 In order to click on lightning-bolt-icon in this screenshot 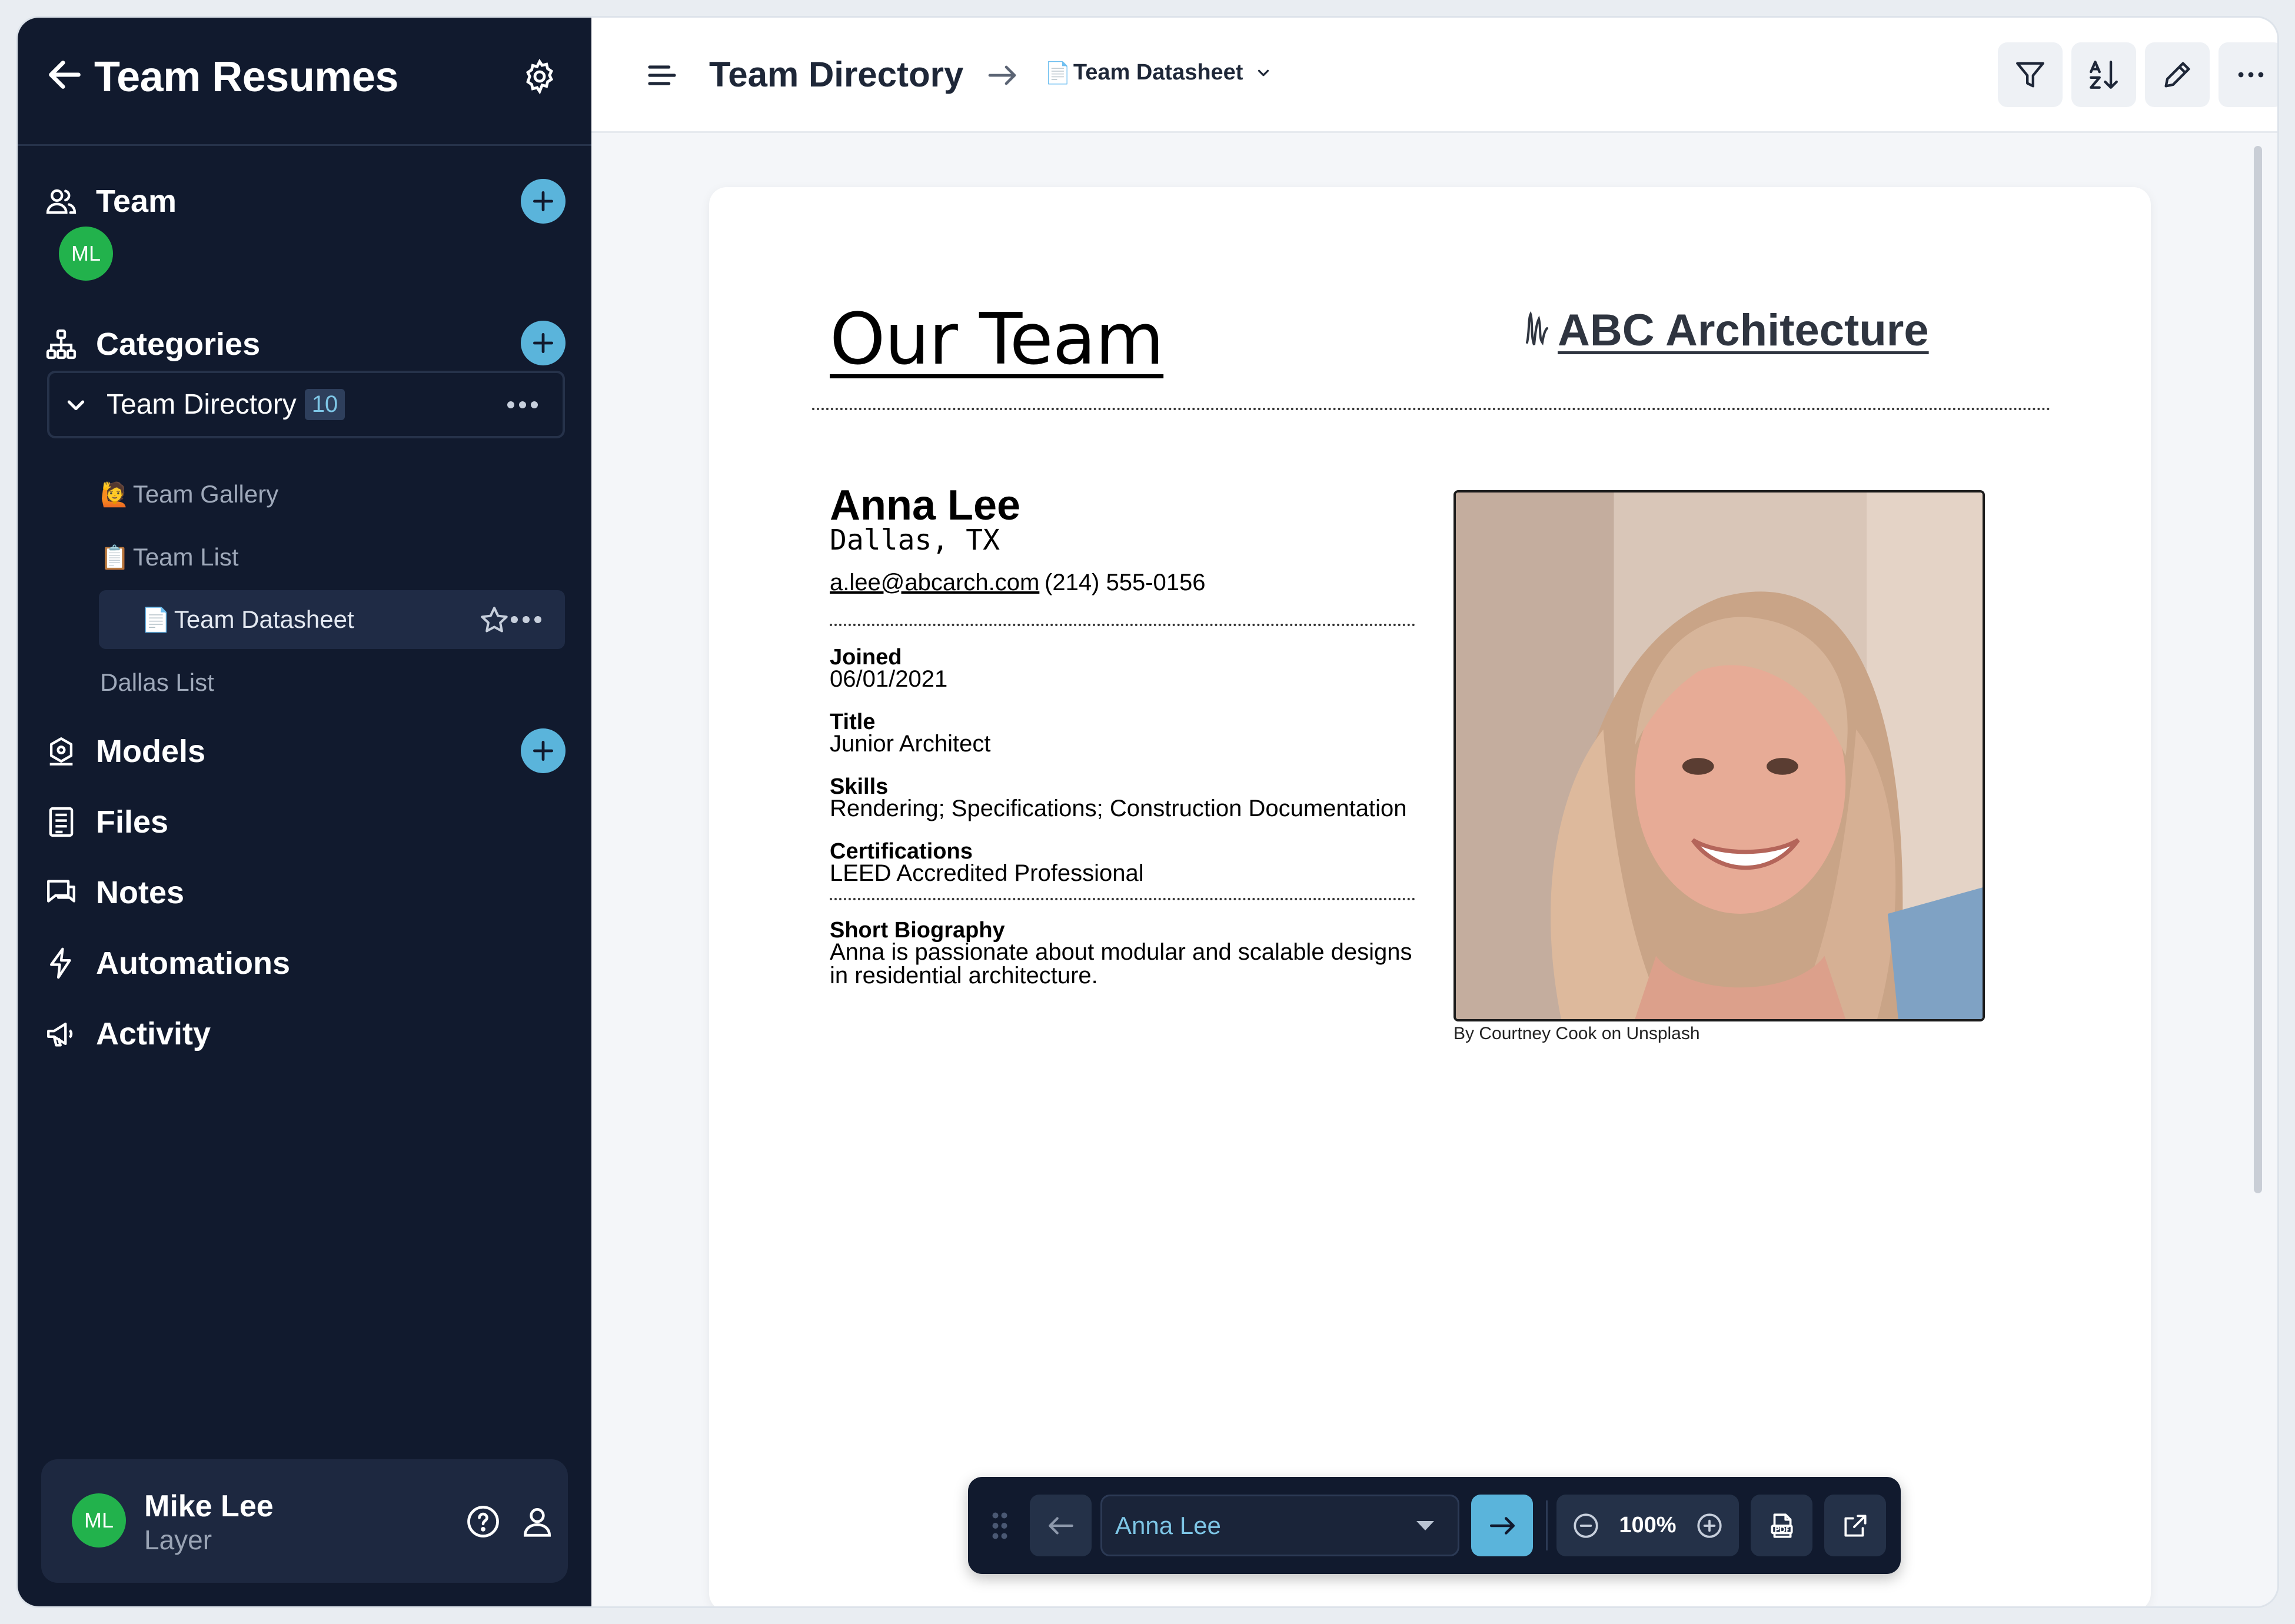, I will do `click(60, 963)`.